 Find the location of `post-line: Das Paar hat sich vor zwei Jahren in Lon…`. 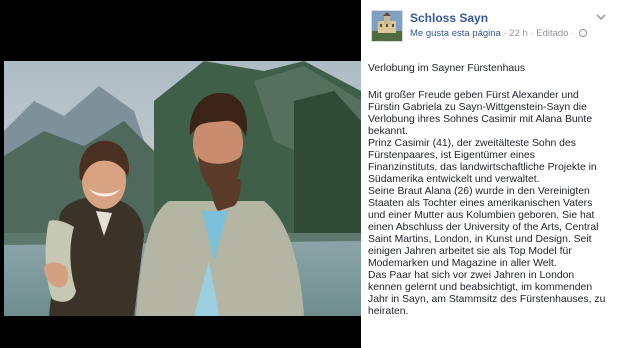

post-line: Das Paar hat sich vor zwei Jahren in Lon… is located at coordinates (471, 275).